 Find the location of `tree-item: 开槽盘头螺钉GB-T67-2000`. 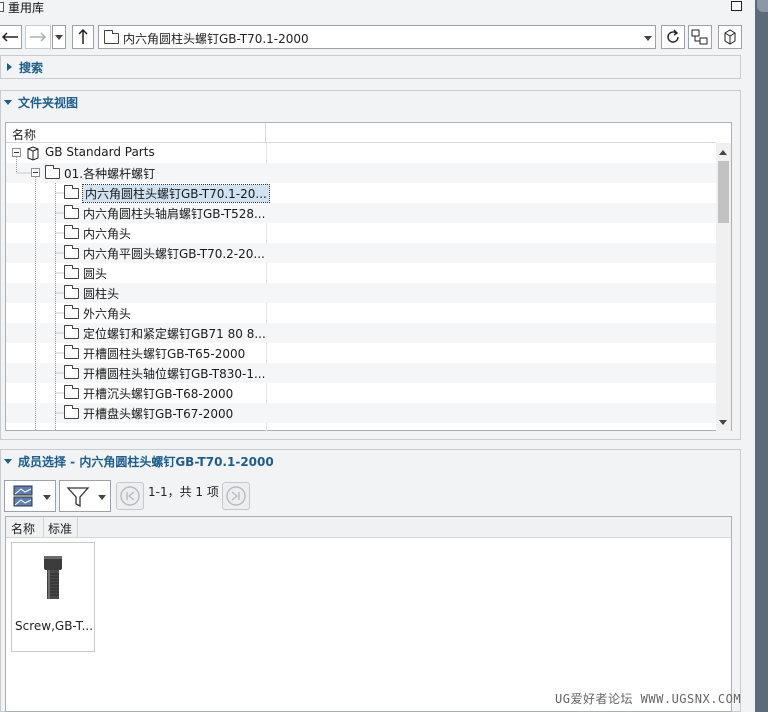

tree-item: 开槽盘头螺钉GB-T67-2000 is located at coordinates (361, 413).